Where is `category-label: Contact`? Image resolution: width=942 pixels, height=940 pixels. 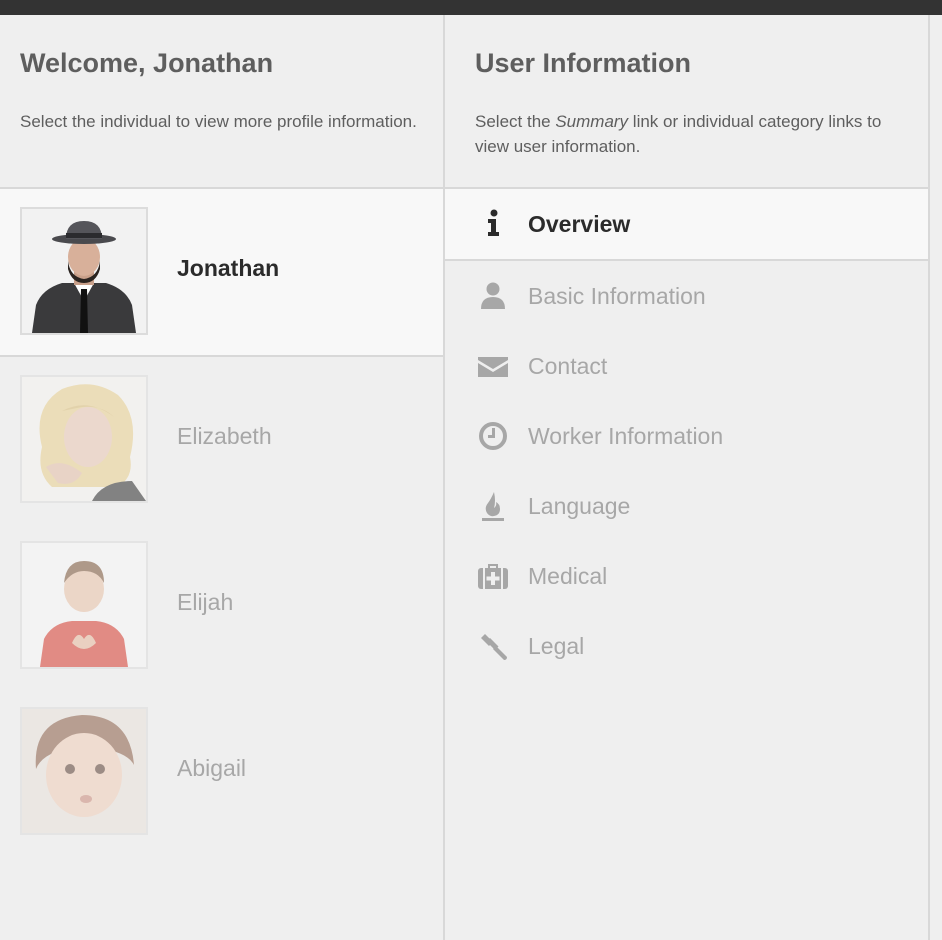 category-label: Contact is located at coordinates (568, 366).